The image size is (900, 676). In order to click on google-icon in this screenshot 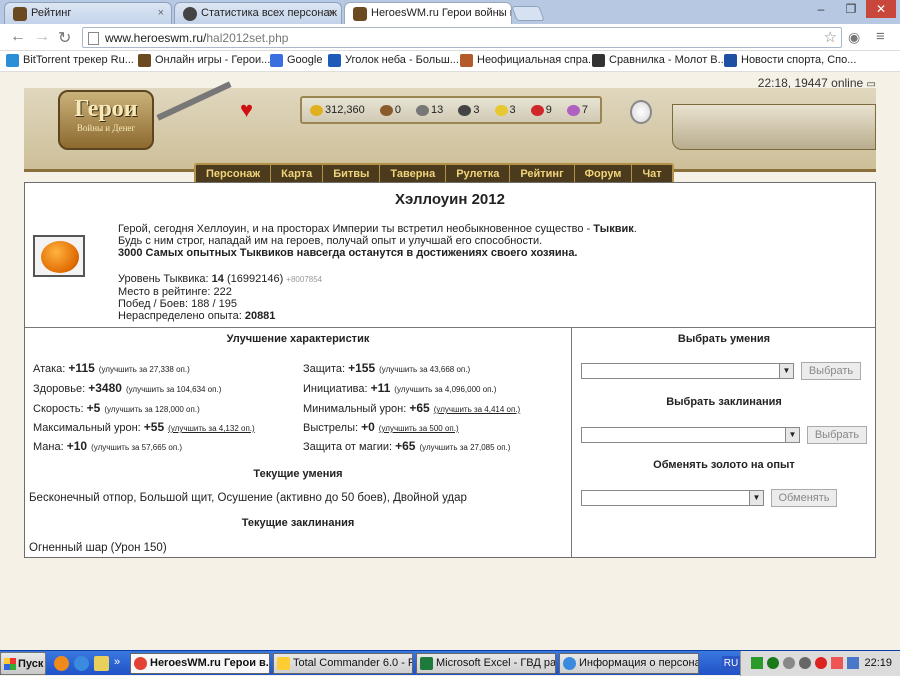, I will do `click(276, 60)`.